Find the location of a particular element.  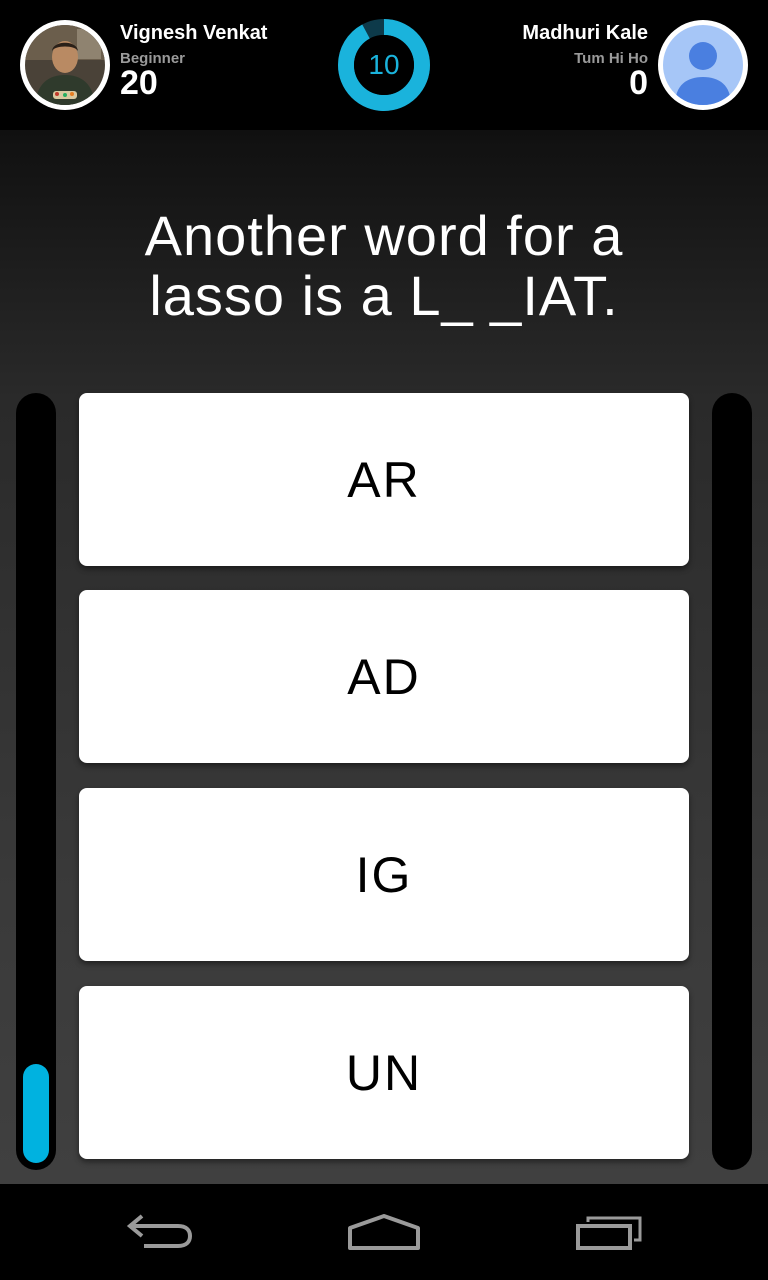

default-person-icon is located at coordinates (703, 65).